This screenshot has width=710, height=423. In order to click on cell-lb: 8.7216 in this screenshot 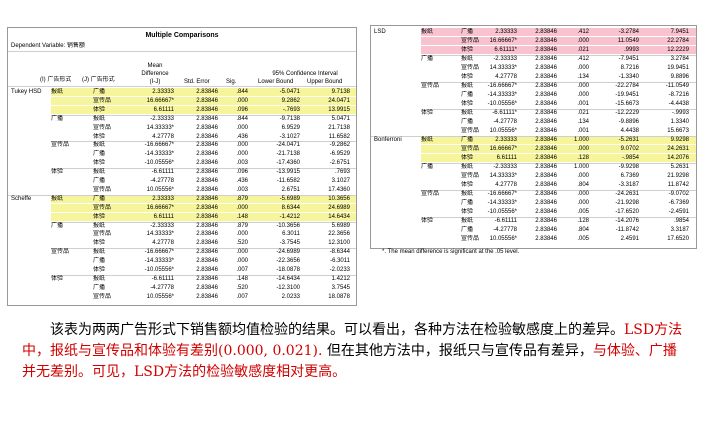, I will do `click(629, 68)`.